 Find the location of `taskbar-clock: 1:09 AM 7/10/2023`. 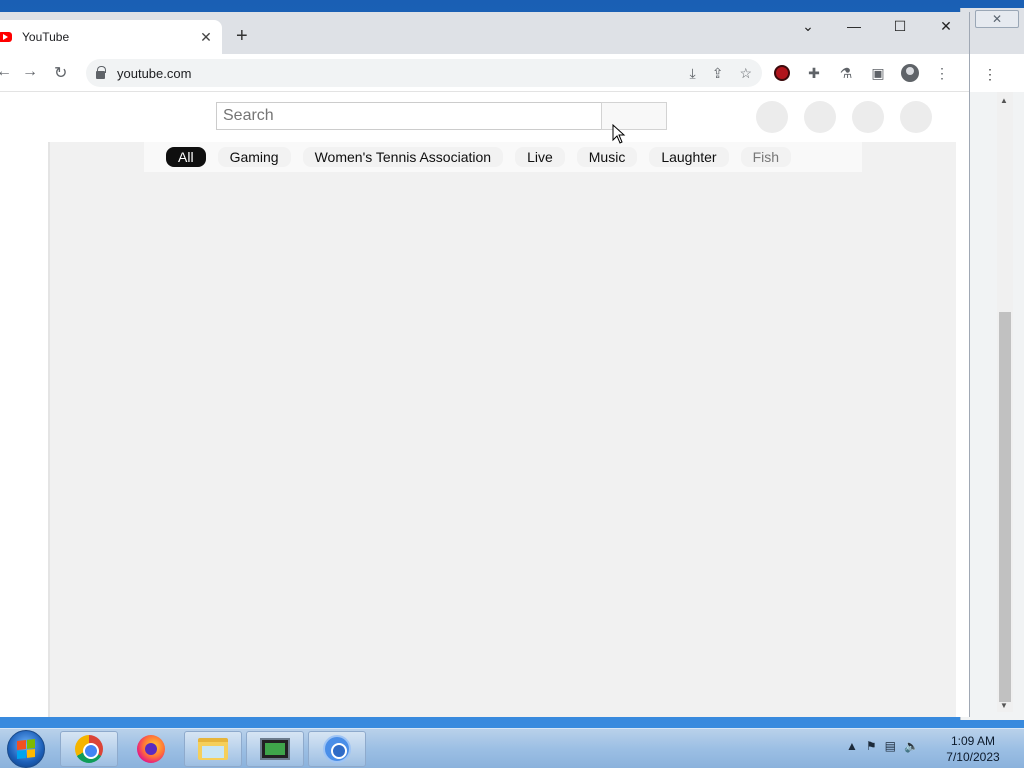

taskbar-clock: 1:09 AM 7/10/2023 is located at coordinates (973, 749).